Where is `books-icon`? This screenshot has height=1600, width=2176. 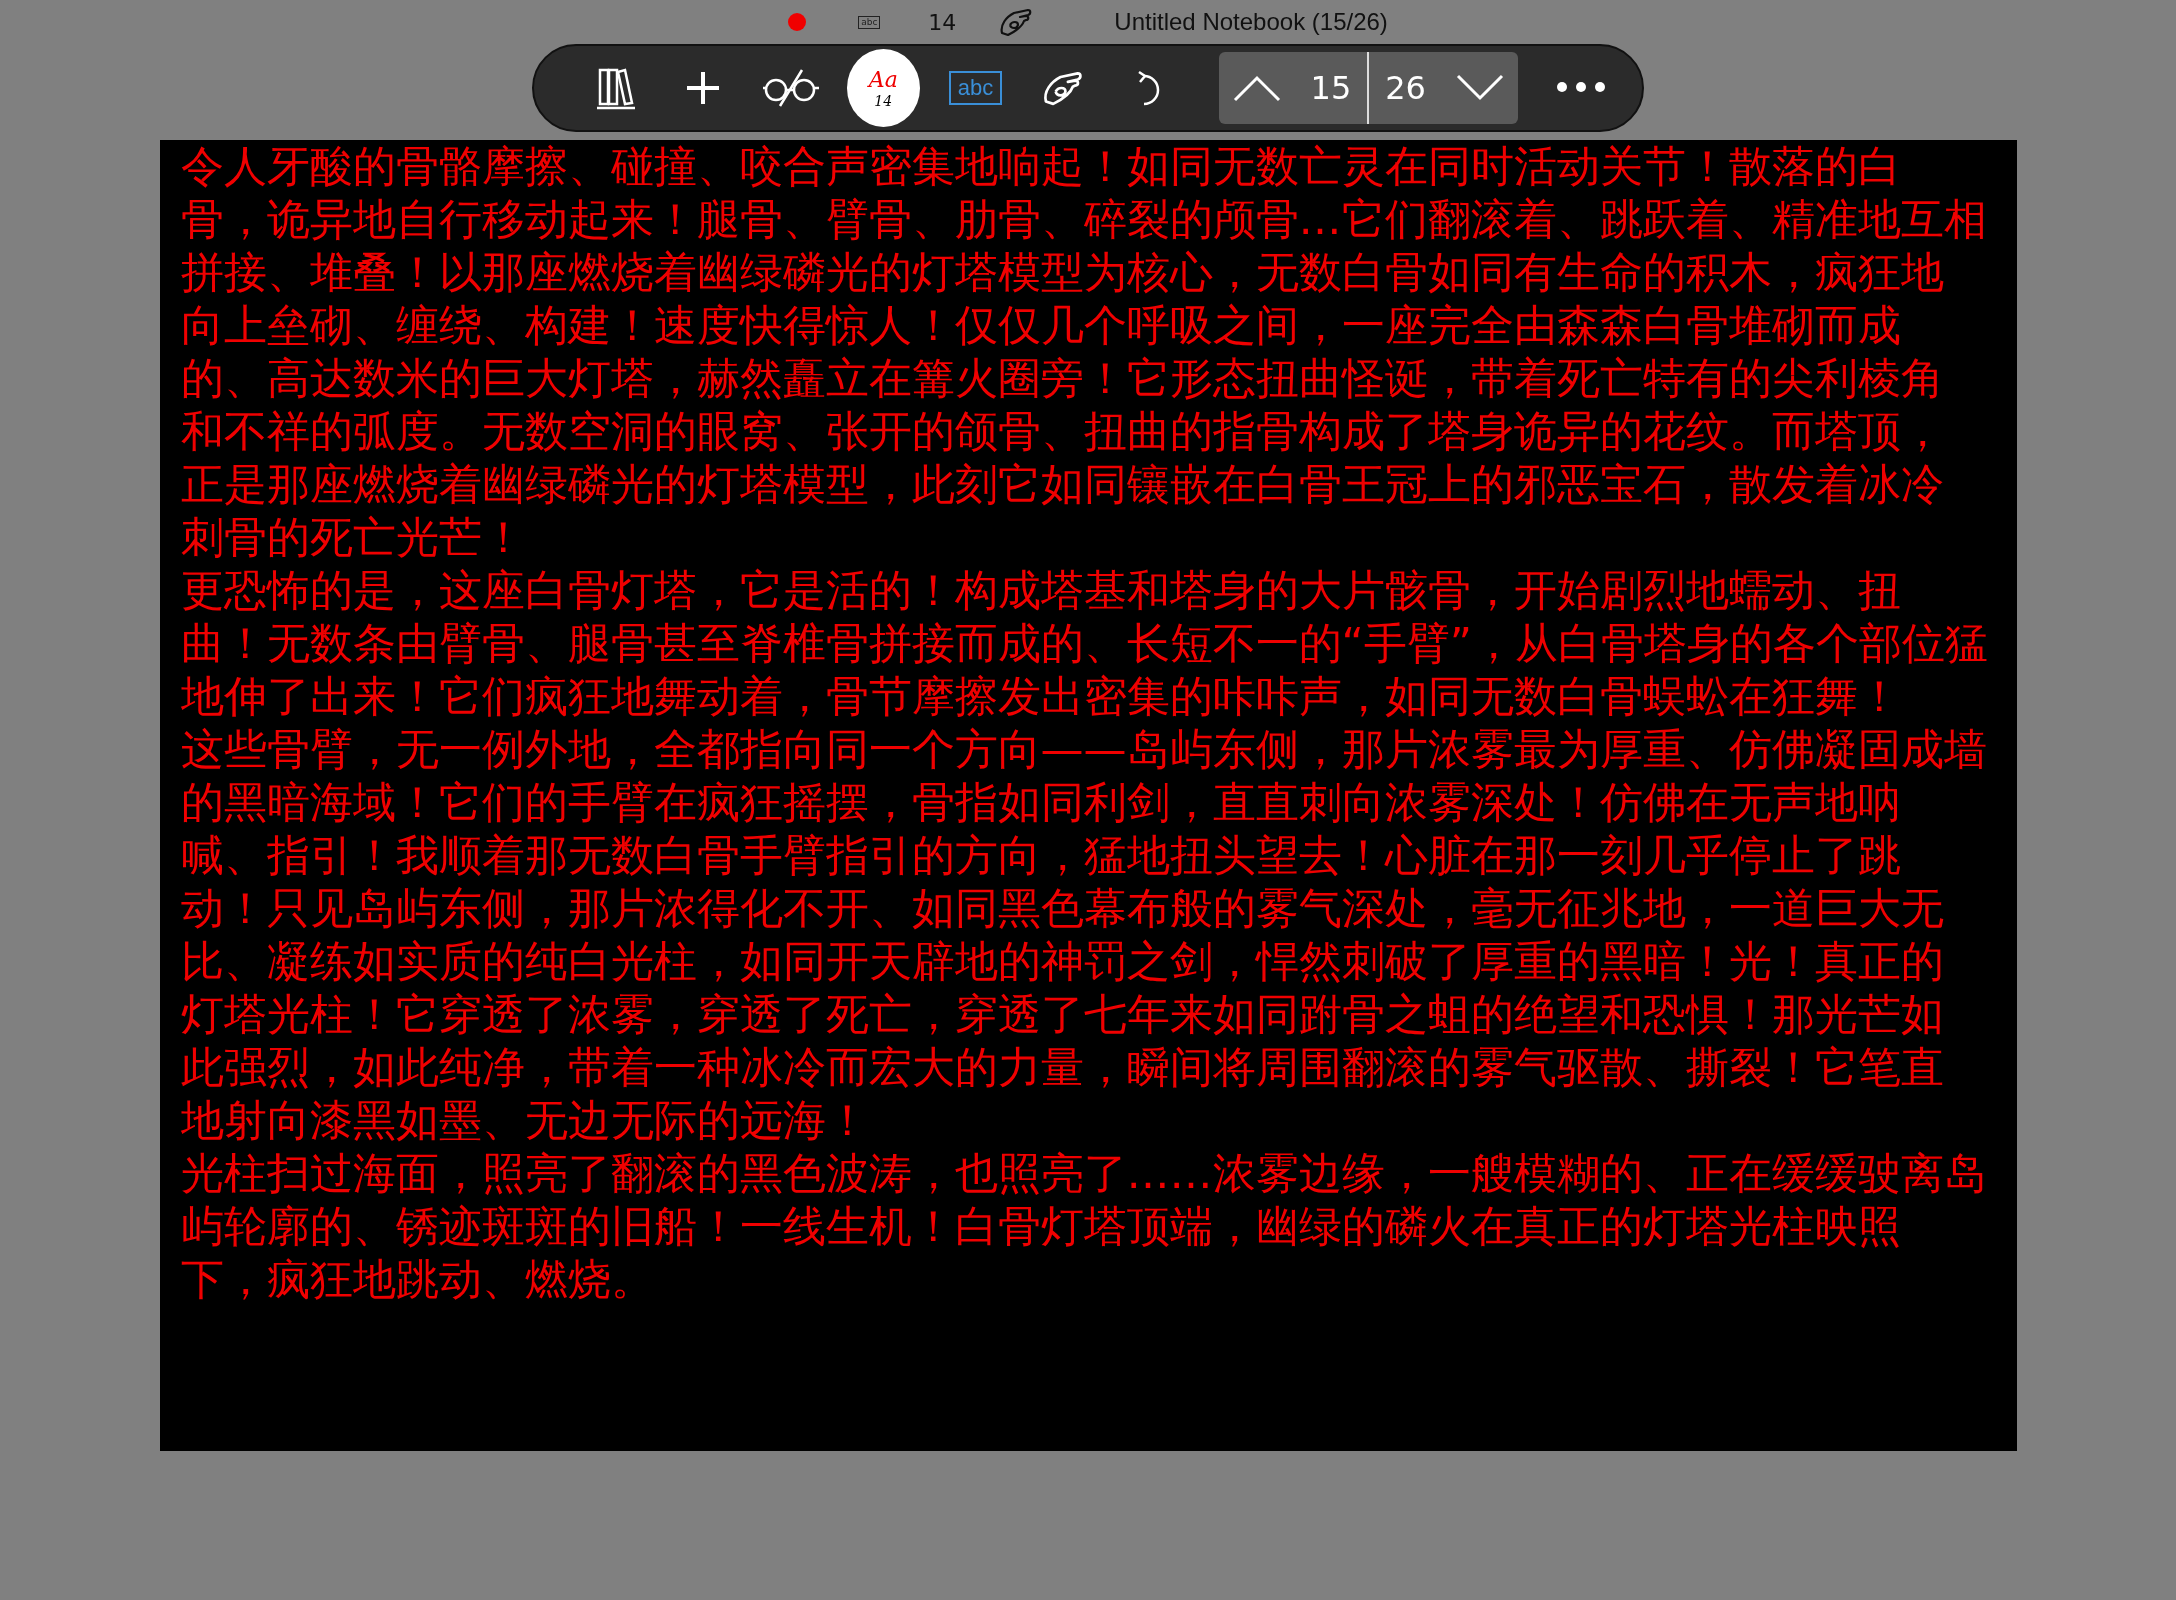 books-icon is located at coordinates (615, 88).